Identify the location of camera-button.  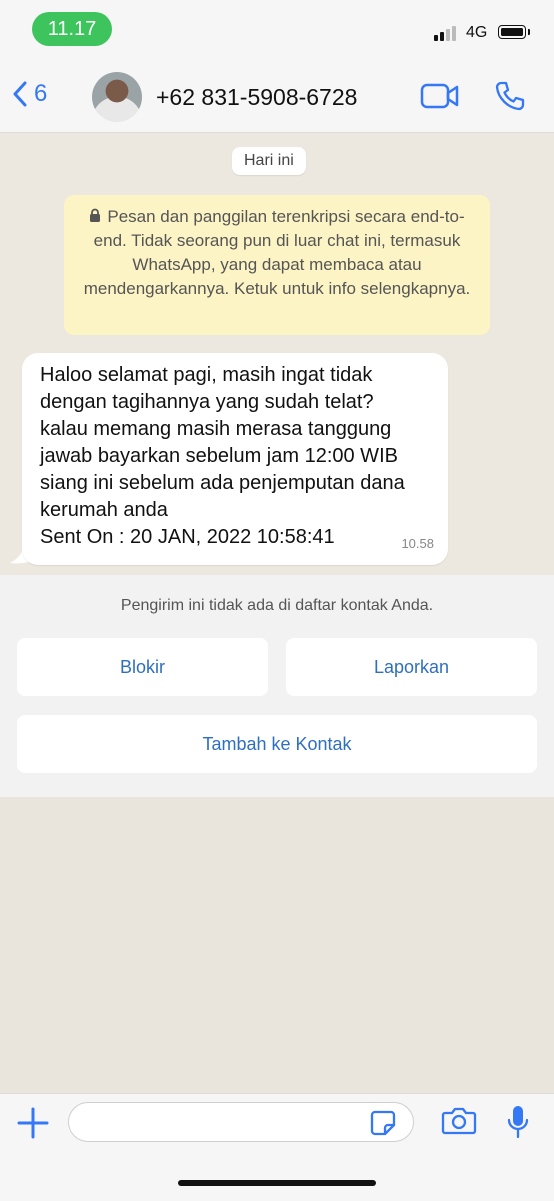
(459, 1123).